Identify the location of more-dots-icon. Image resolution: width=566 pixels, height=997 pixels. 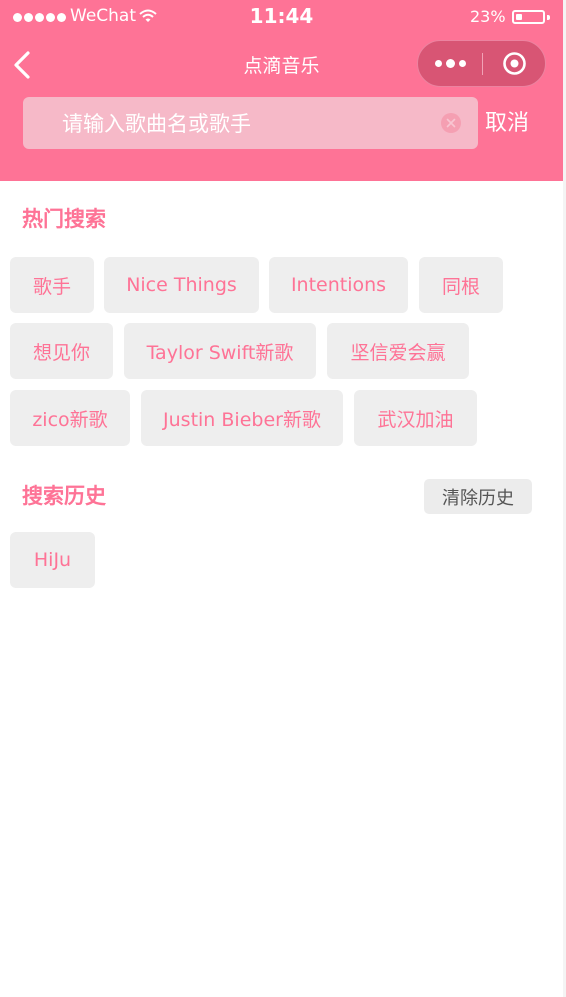
(450, 63).